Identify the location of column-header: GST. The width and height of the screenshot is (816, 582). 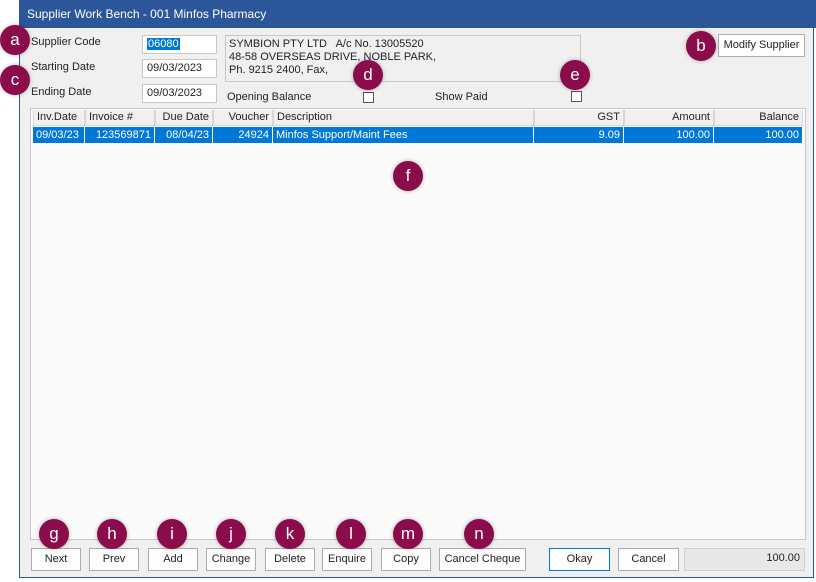
(579, 118).